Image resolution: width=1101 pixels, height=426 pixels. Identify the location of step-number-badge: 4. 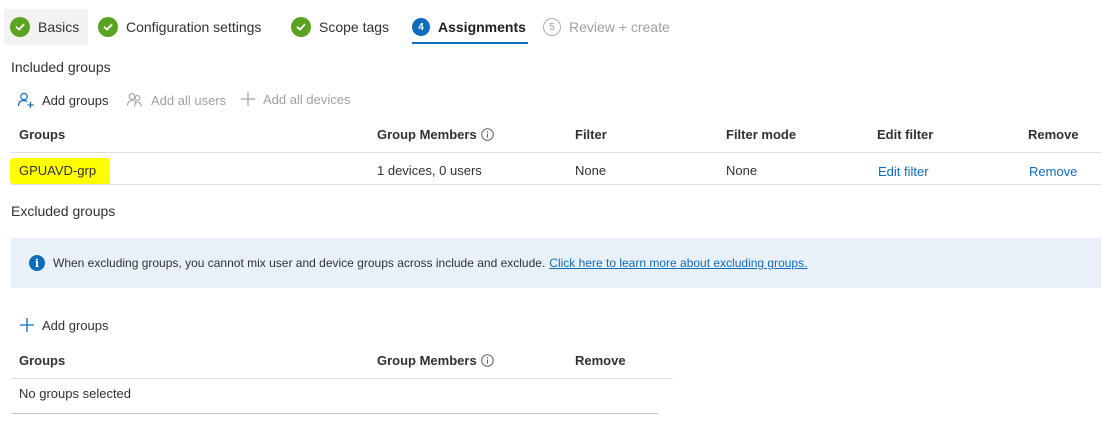
(421, 27).